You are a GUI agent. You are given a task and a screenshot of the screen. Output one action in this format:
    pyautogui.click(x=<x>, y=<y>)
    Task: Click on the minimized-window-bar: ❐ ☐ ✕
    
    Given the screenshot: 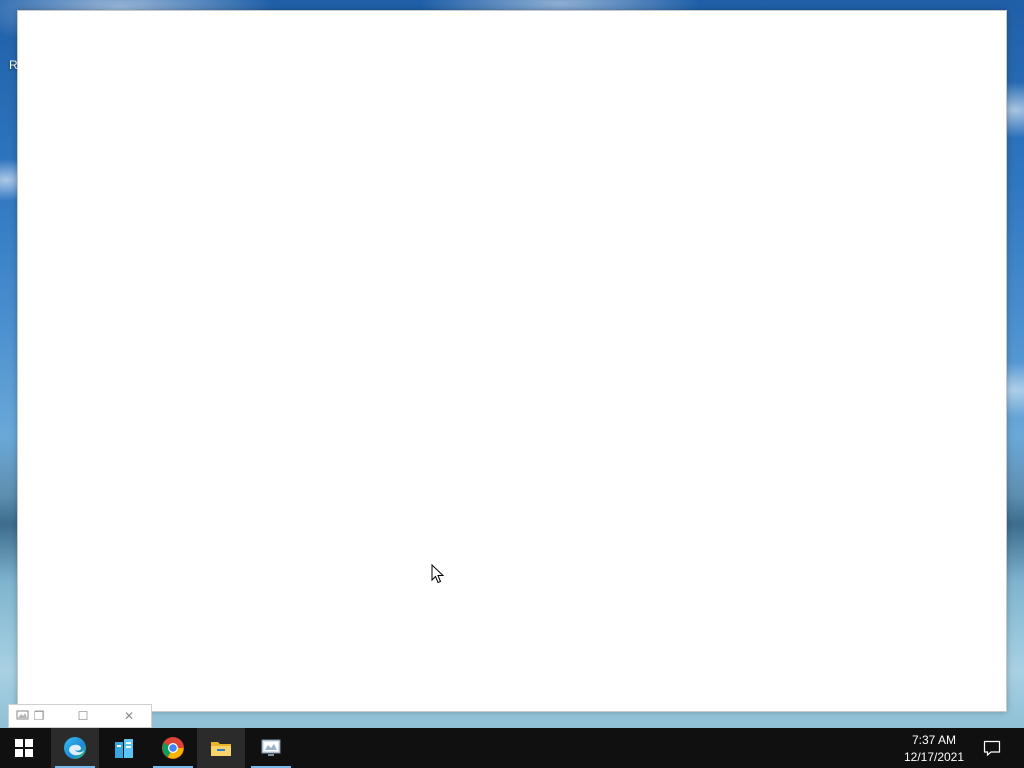 What is the action you would take?
    pyautogui.click(x=80, y=716)
    